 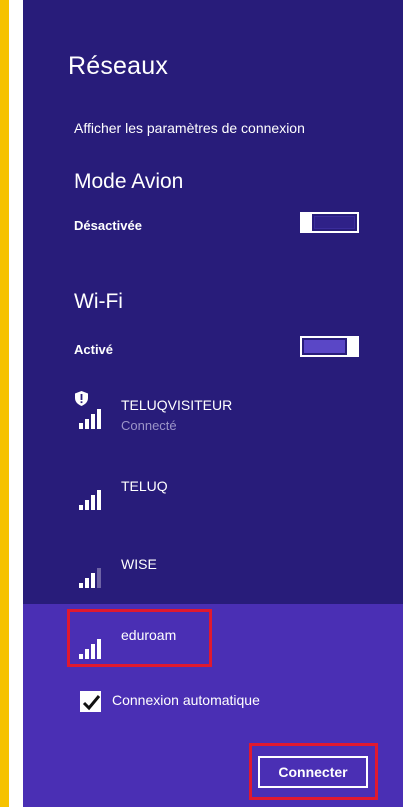 I want to click on auto-connect-checkbox, so click(x=90, y=701).